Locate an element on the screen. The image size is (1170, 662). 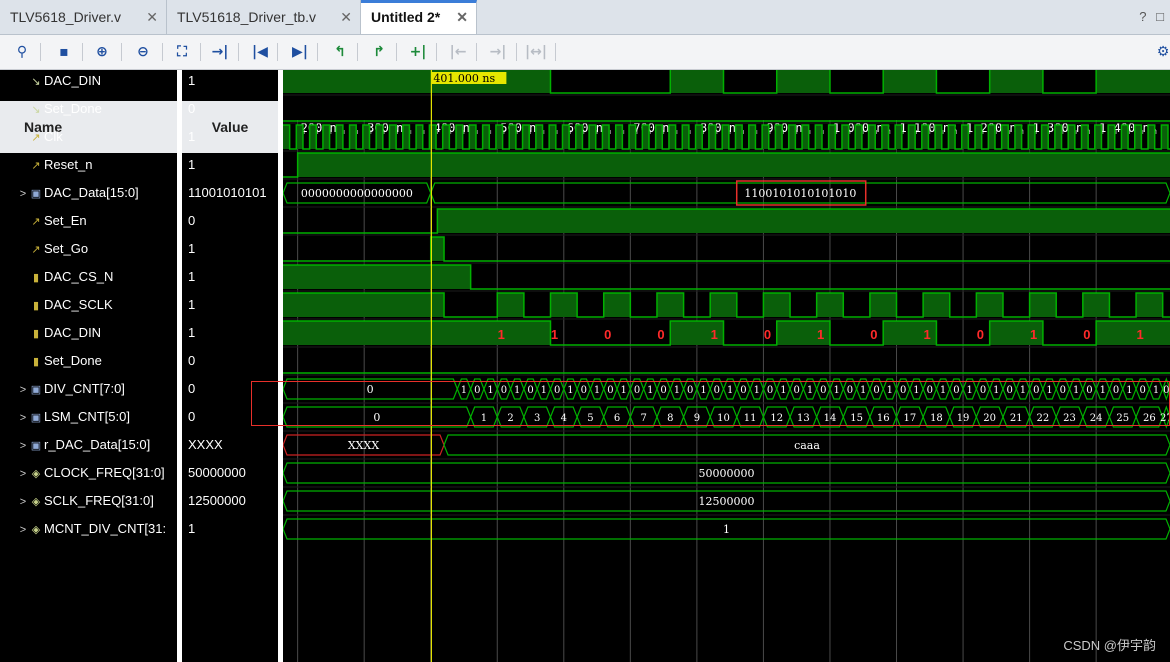
zoom-fit-icon: ⛶ is located at coordinates (182, 52).